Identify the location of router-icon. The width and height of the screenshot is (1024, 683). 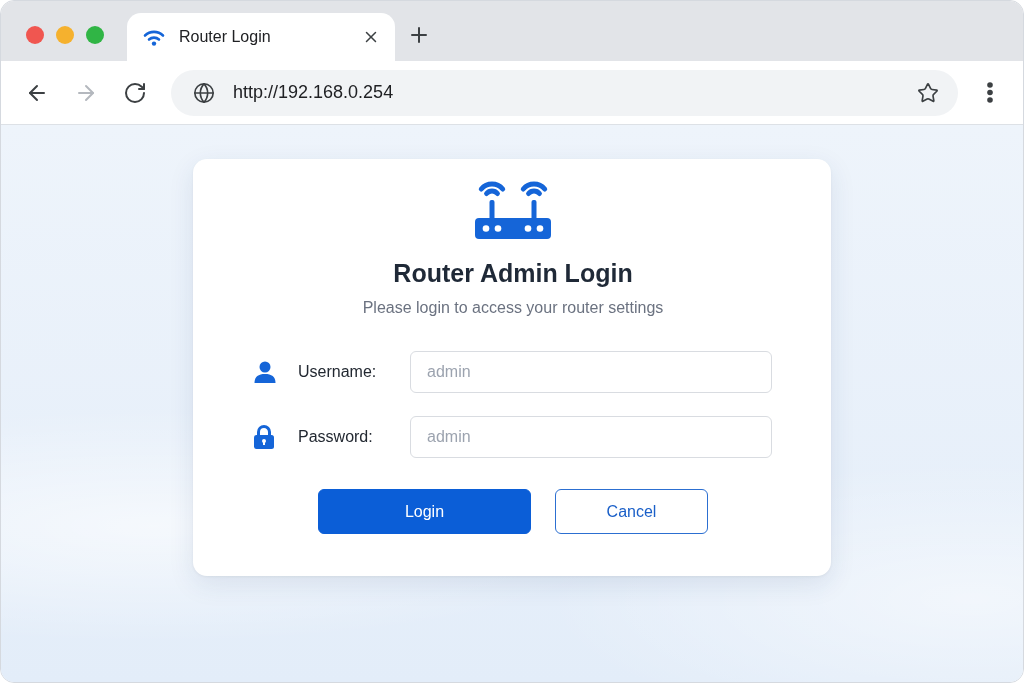
(513, 210).